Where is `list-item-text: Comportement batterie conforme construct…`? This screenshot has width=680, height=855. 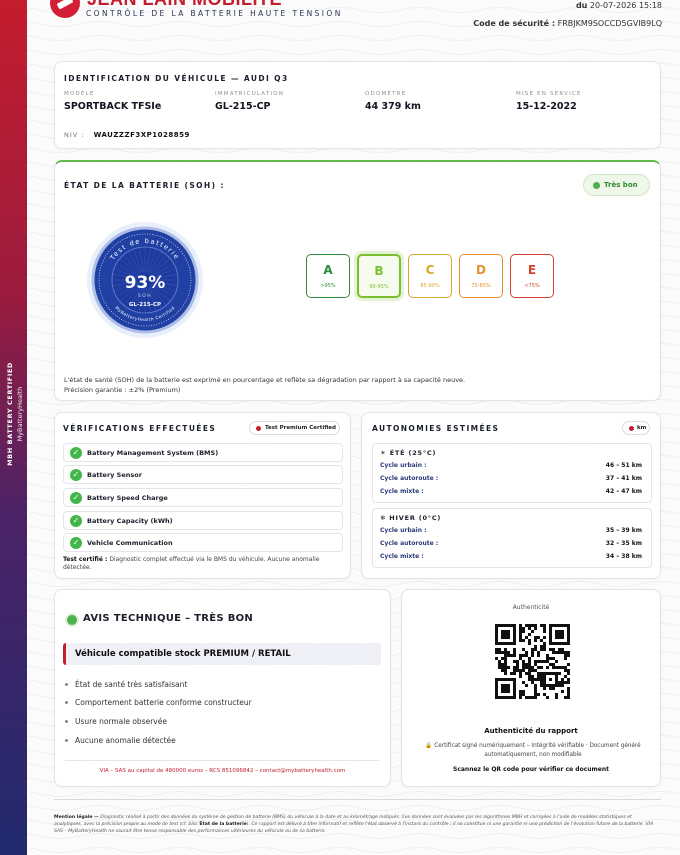 list-item-text: Comportement batterie conforme construct… is located at coordinates (163, 702).